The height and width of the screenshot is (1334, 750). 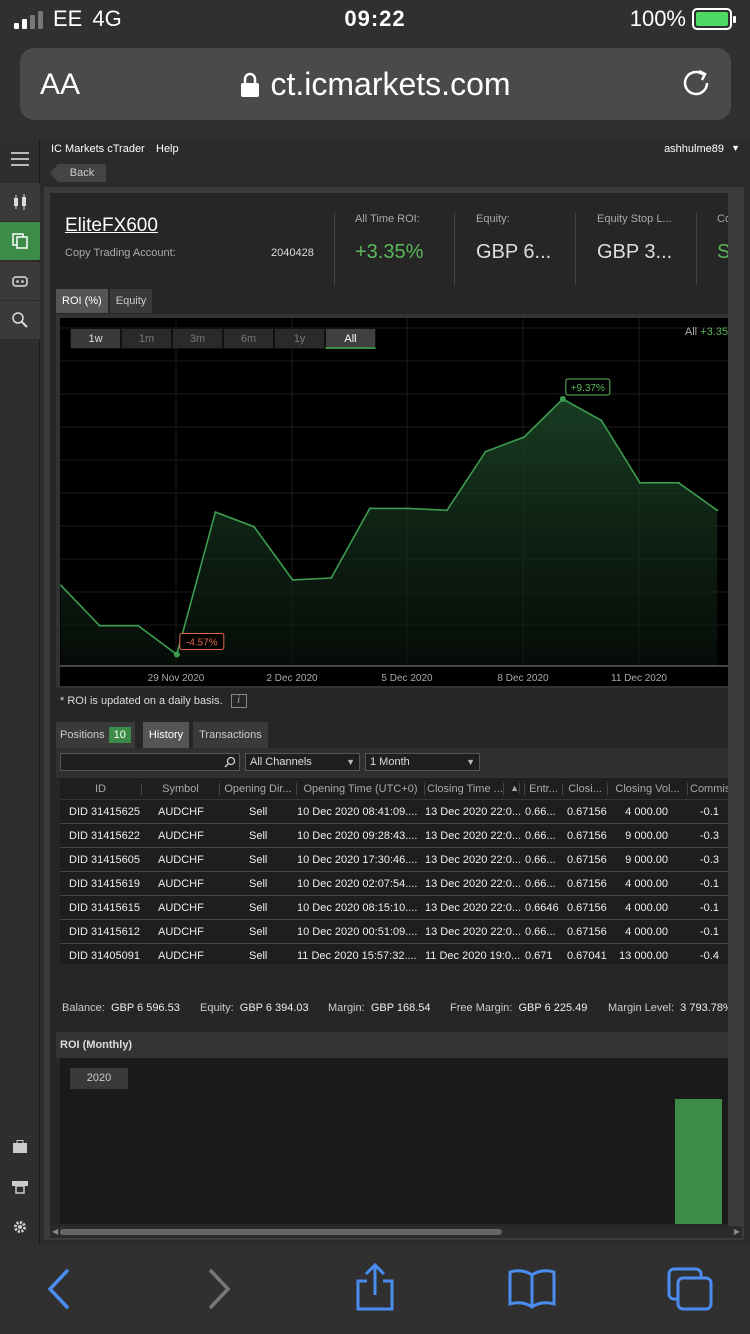 I want to click on user-menu: ashhulme89, so click(x=694, y=149).